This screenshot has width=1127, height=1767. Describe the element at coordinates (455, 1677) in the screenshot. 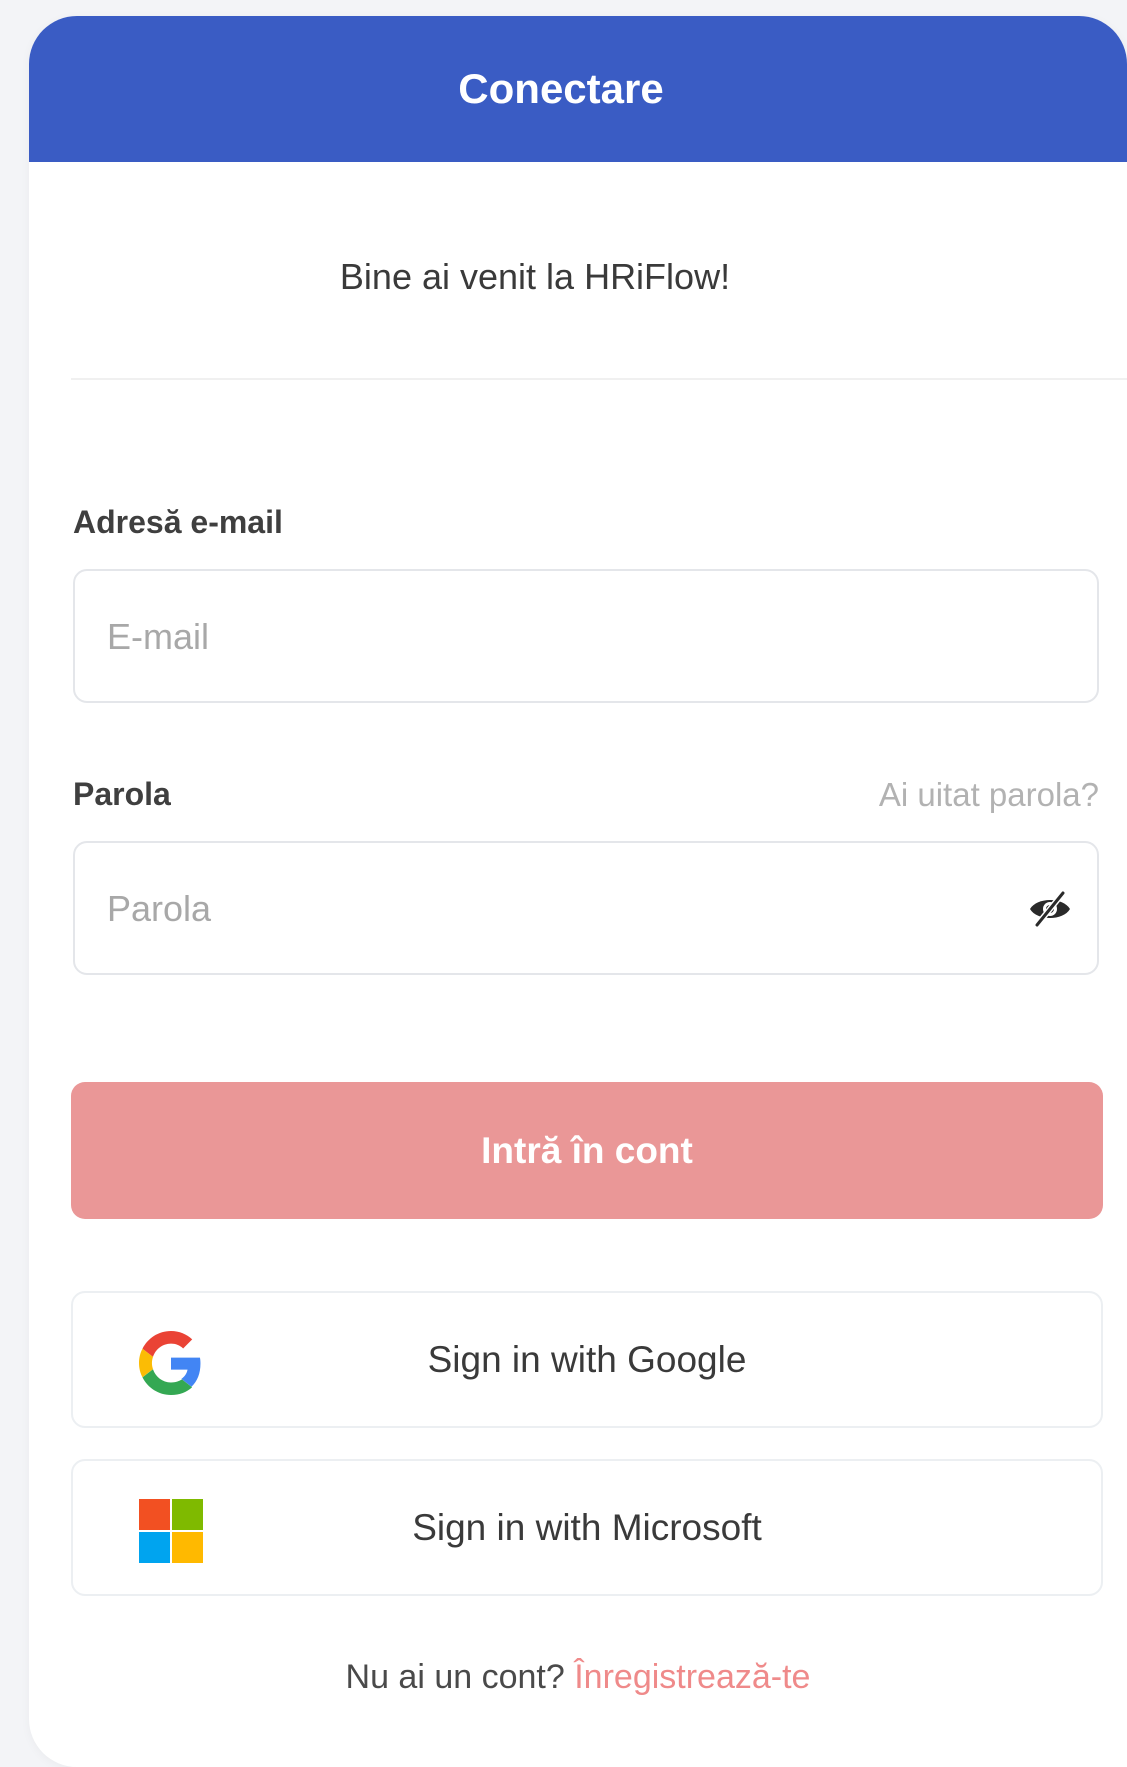

I see `signup-prompt-text: Nu ai un cont?` at that location.